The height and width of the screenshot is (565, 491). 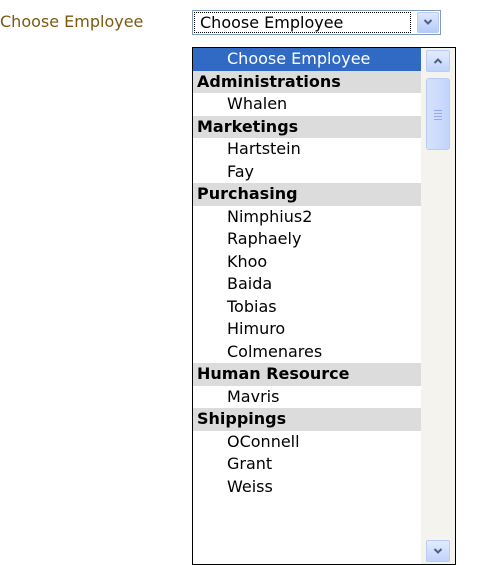 I want to click on chevron-down-icon, so click(x=428, y=22).